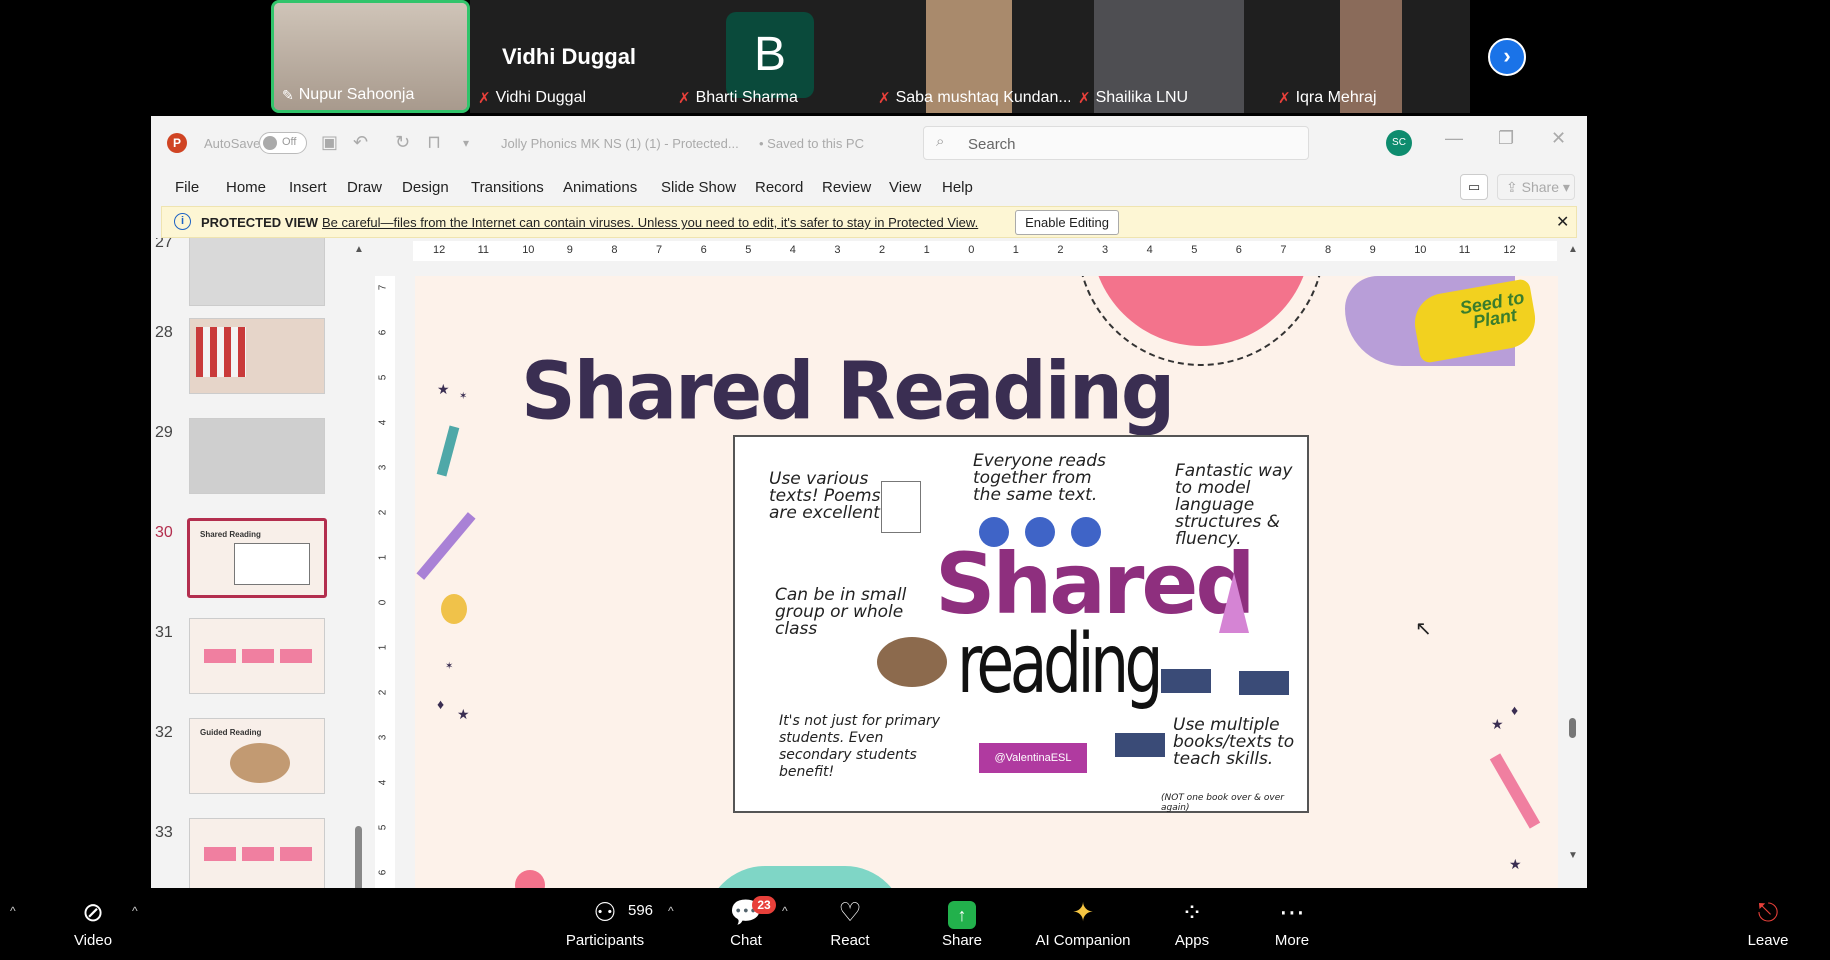 The width and height of the screenshot is (1830, 960). I want to click on search-box: ⌕ Search, so click(1116, 143).